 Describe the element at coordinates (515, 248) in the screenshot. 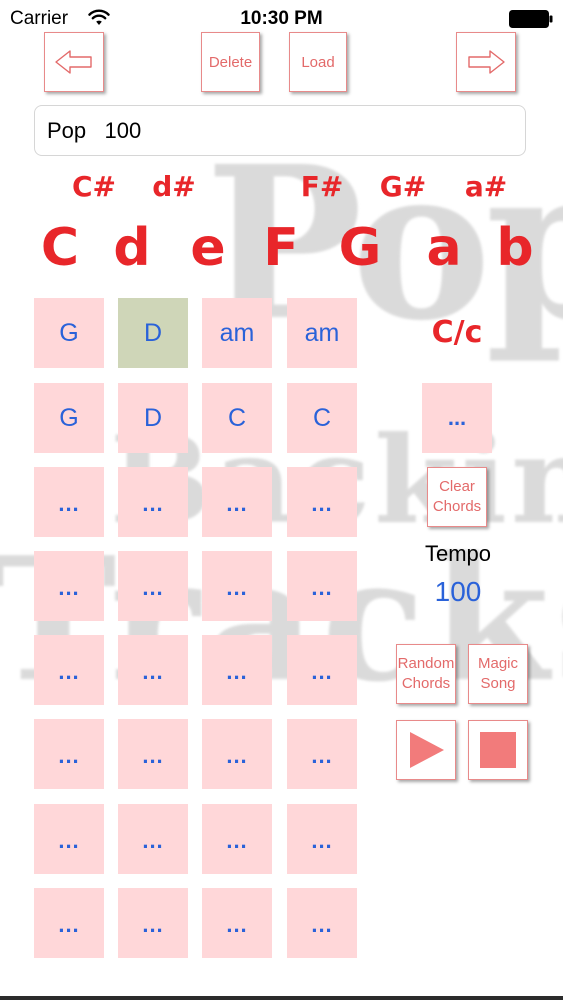

I see `key-b: b` at that location.